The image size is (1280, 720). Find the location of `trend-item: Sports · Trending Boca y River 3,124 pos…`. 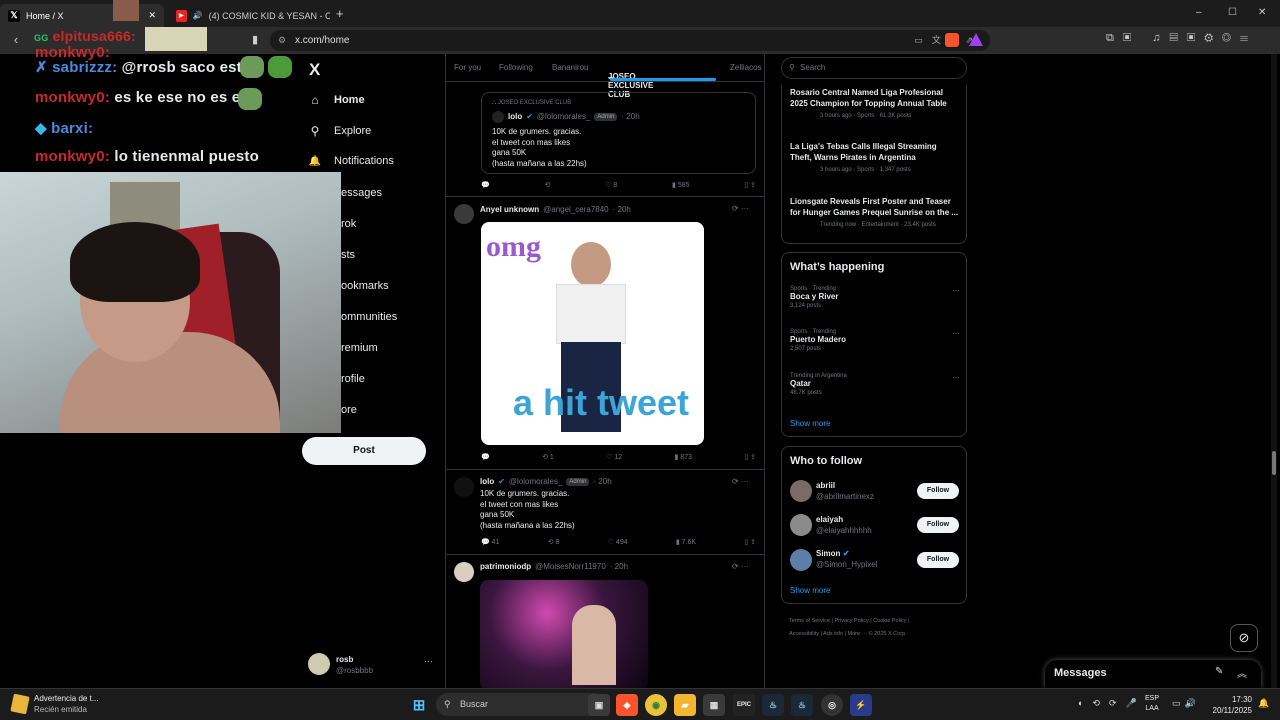

trend-item: Sports · Trending Boca y River 3,124 pos… is located at coordinates (875, 297).